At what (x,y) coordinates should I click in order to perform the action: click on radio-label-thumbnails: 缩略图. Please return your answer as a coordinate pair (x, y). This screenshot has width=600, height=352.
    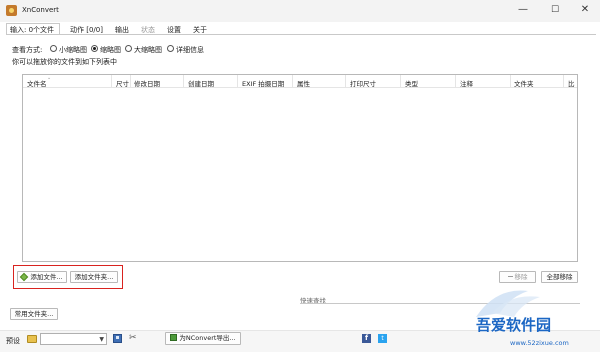
    Looking at the image, I should click on (110, 50).